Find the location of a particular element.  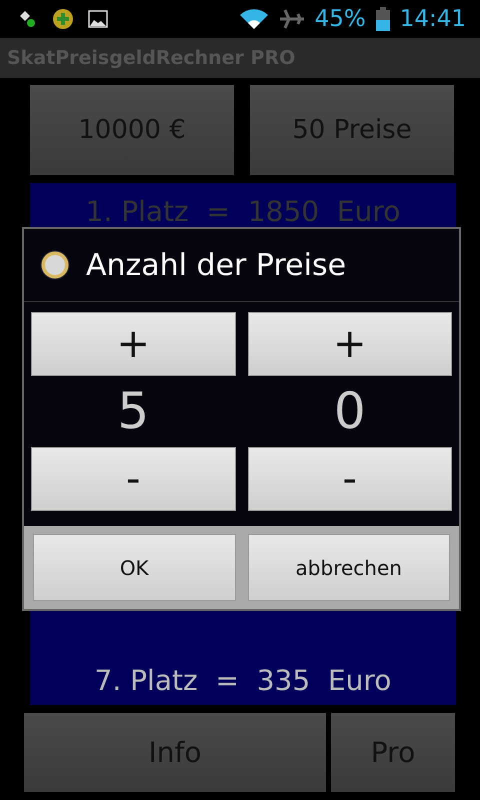

coin-icon is located at coordinates (55, 265).